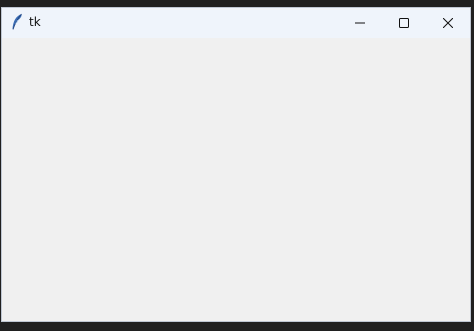  I want to click on close-button, so click(448, 23).